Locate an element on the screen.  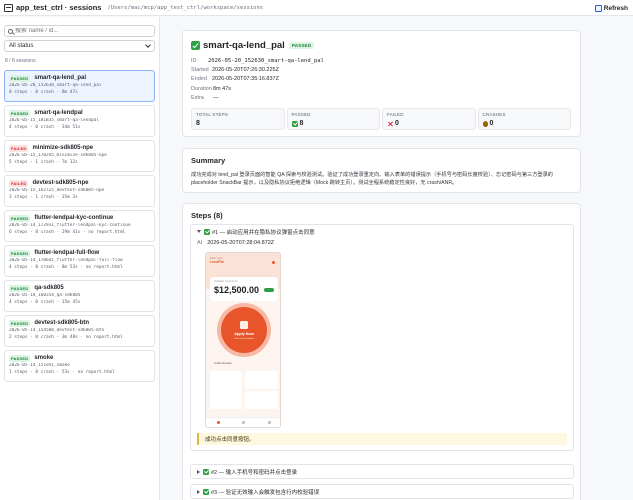
refresh-icon is located at coordinates (598, 8).